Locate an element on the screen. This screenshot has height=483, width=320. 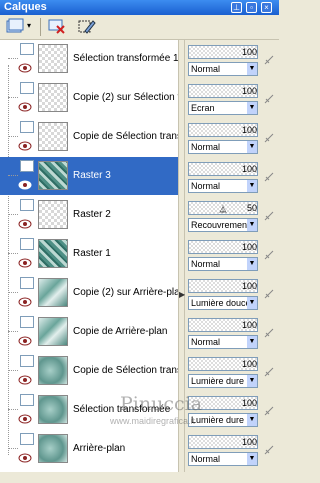
opacity-value: 50 is located at coordinates (251, 208).